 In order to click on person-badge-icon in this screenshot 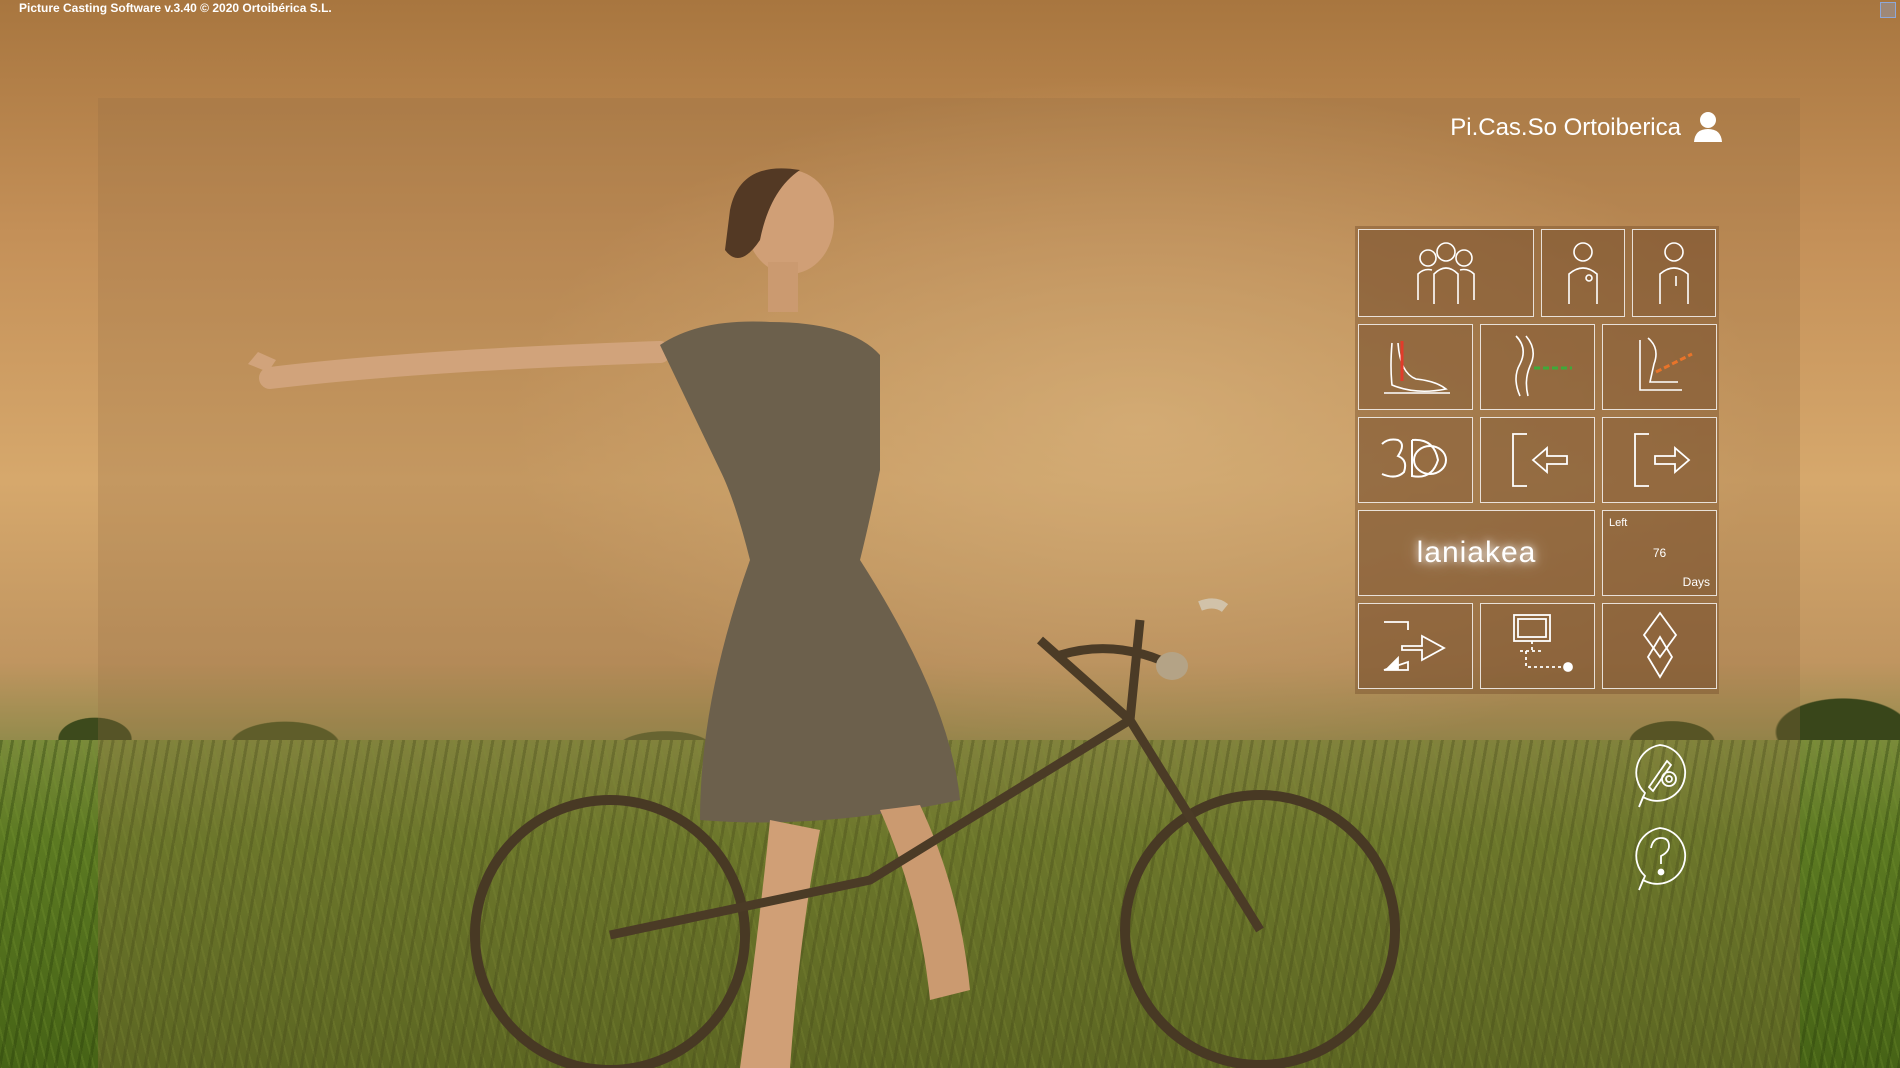, I will do `click(1583, 273)`.